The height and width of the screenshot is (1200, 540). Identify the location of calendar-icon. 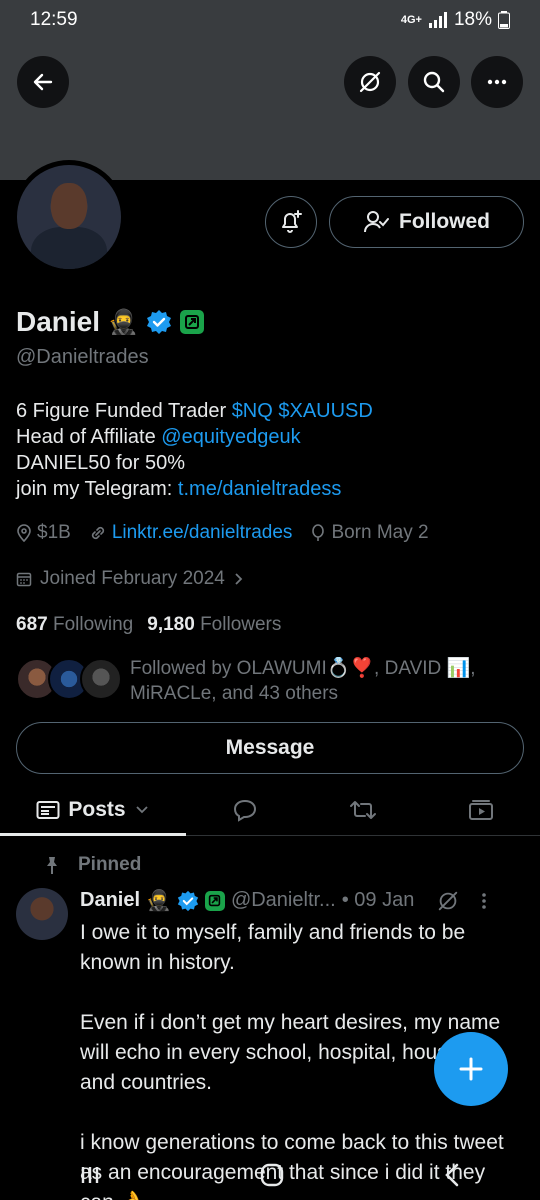
(24, 579).